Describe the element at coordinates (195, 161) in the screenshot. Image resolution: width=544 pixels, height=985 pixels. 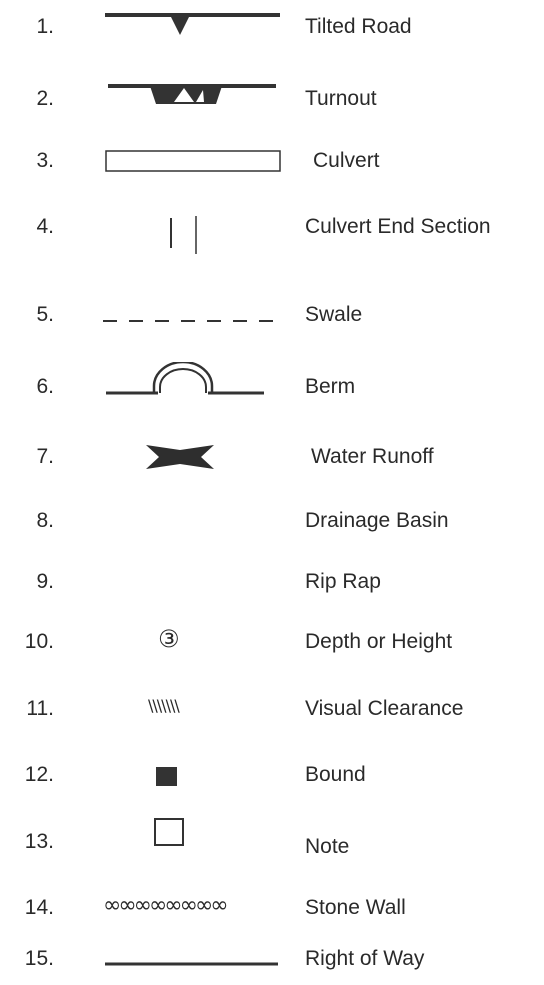
I see `culvert-icon` at that location.